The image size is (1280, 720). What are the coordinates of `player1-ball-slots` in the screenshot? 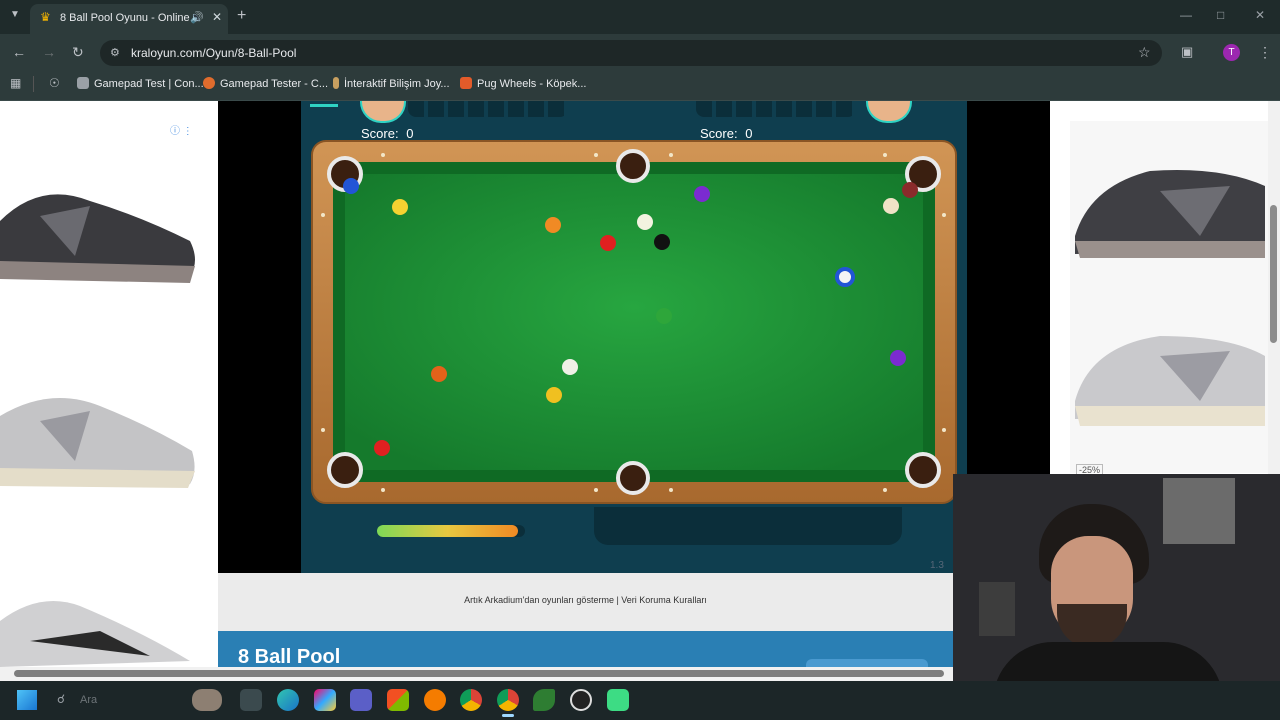 It's located at (488, 109).